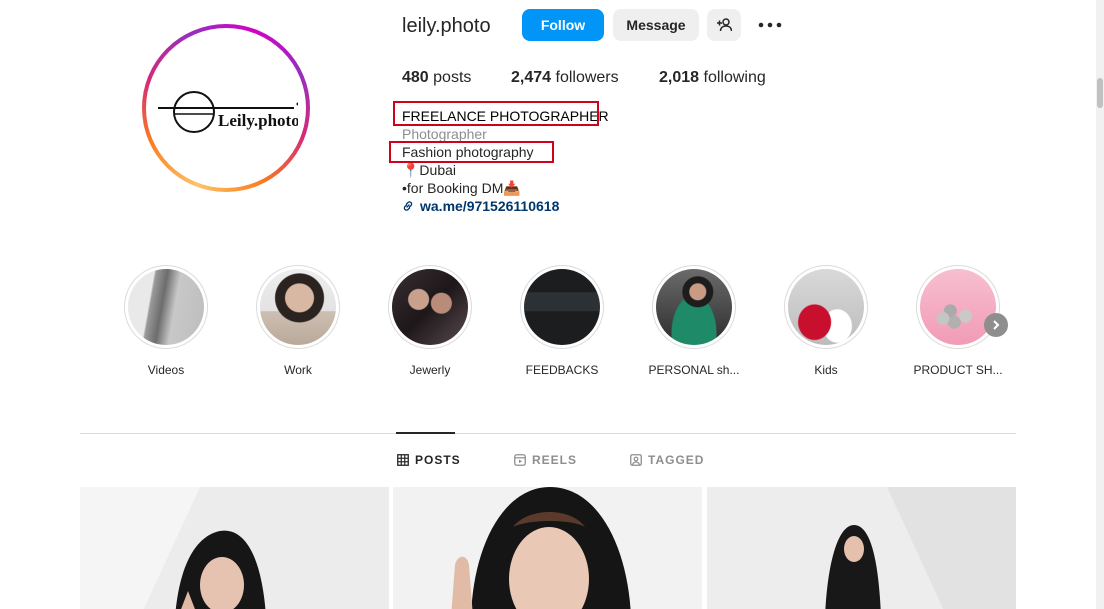  I want to click on highlight-label: Kids, so click(826, 370).